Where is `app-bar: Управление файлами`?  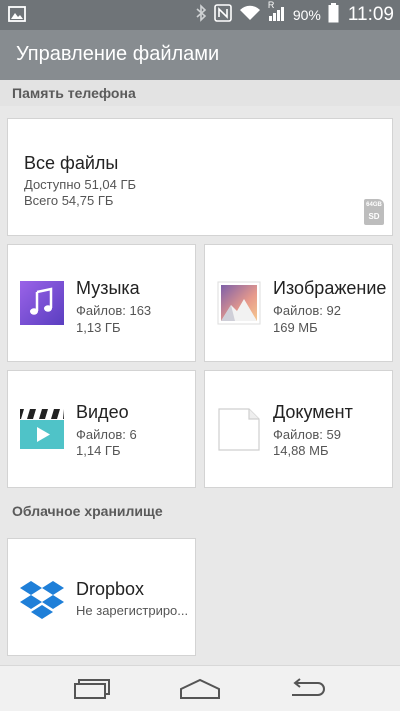 app-bar: Управление файлами is located at coordinates (200, 55).